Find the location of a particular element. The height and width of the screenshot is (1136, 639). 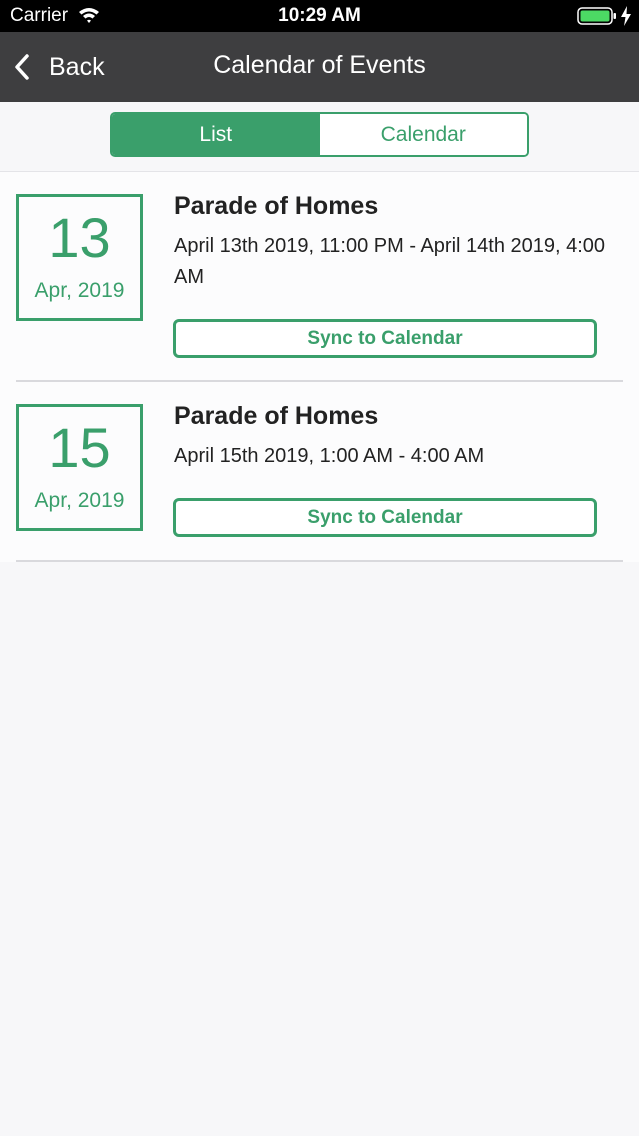

view-segmented-control: List Calendar is located at coordinates (319, 134).